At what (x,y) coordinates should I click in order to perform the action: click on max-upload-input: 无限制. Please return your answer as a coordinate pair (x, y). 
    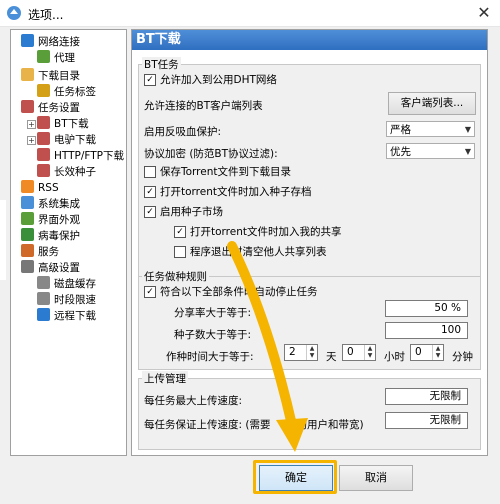
    Looking at the image, I should click on (426, 396).